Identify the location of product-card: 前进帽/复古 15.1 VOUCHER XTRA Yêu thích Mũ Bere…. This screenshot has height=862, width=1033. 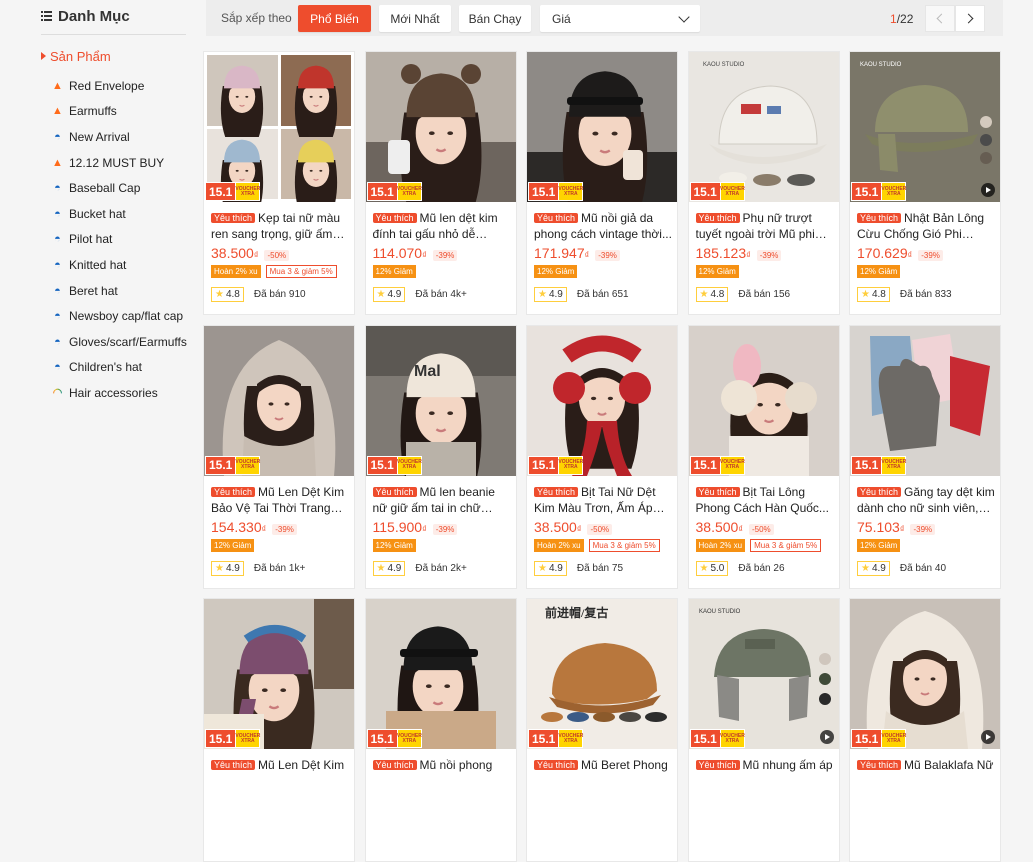
(602, 730).